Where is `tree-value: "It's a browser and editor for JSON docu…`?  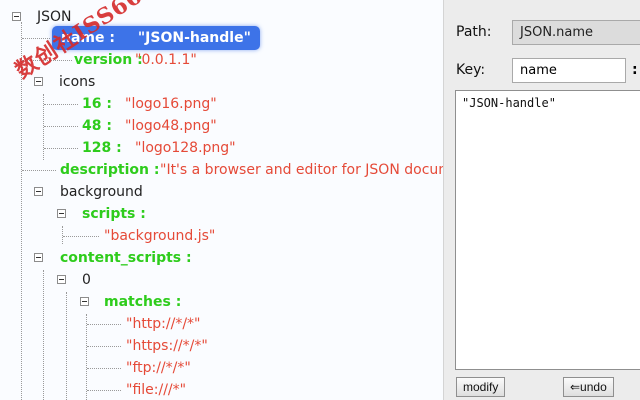
tree-value: "It's a browser and editor for JSON docu… is located at coordinates (301, 170).